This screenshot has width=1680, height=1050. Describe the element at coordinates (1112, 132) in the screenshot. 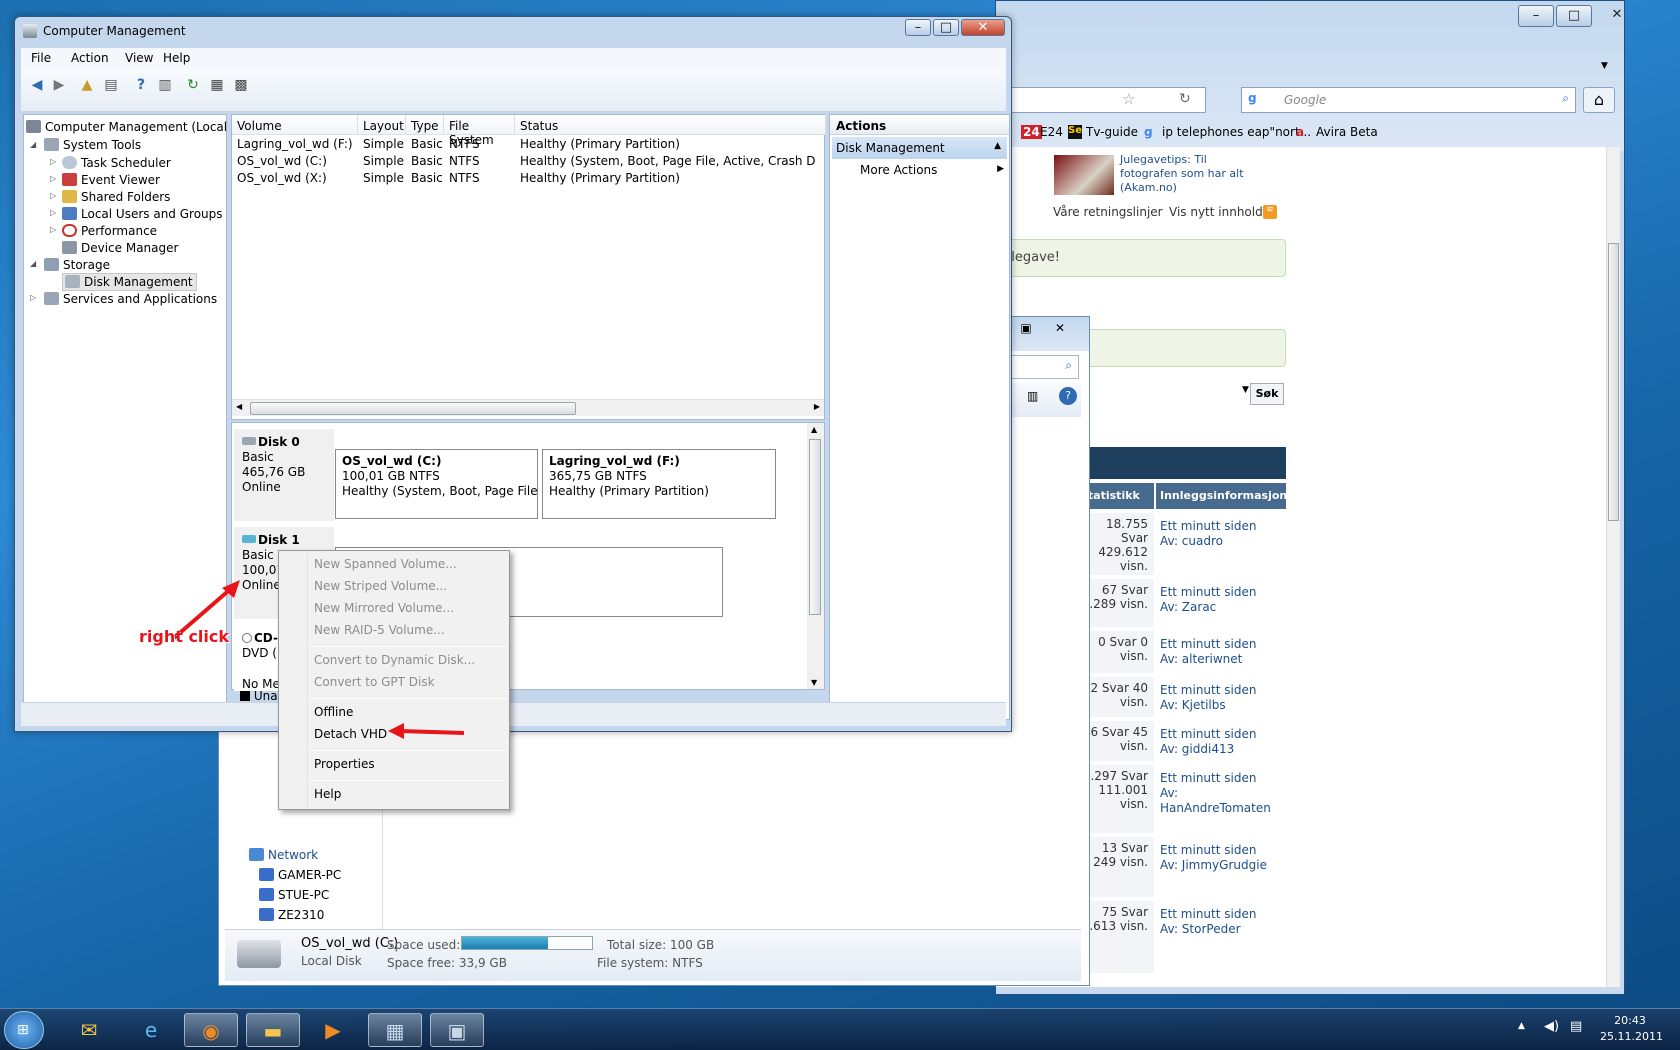

I see `bookmark-tv-guide: Tv-guide` at that location.